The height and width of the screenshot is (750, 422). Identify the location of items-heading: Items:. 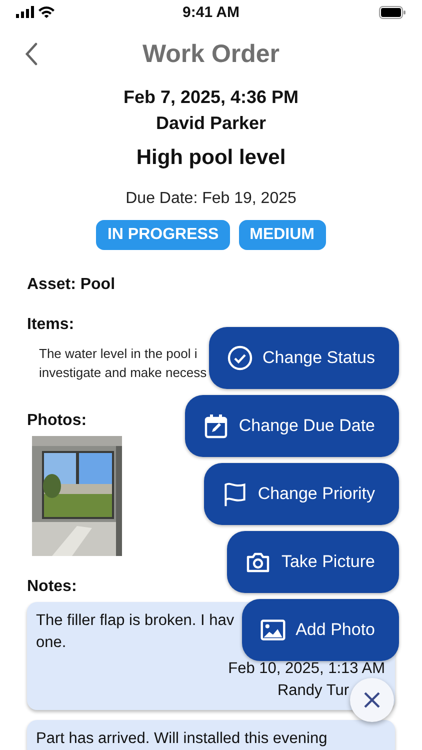
(50, 325).